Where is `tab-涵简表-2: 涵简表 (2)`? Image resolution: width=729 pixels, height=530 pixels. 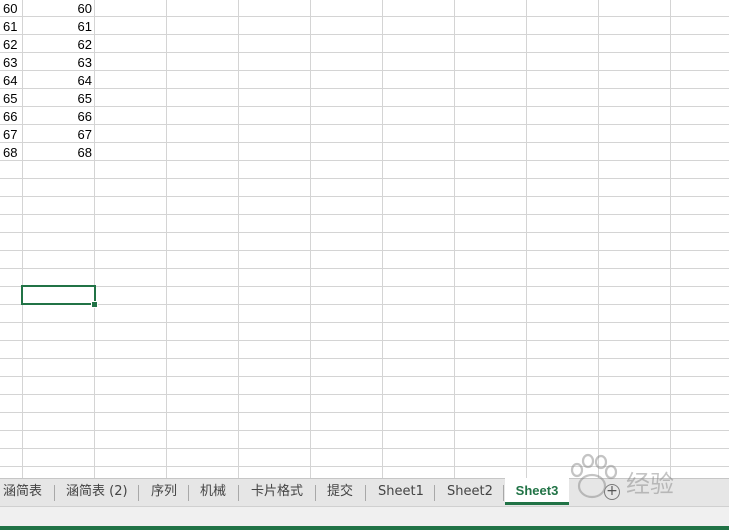
tab-涵简表-2: 涵简表 (2) is located at coordinates (97, 492).